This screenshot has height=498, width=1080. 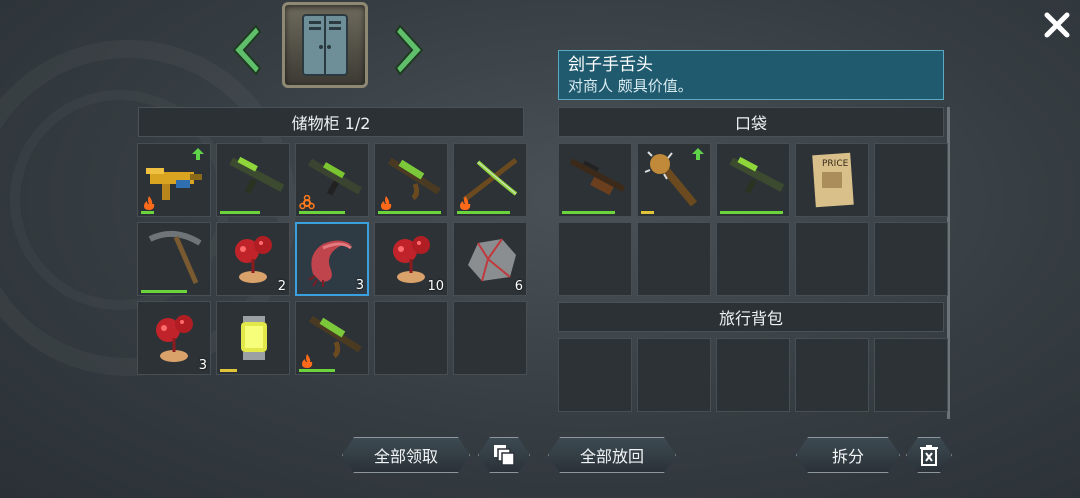 I want to click on storage-header: 储物柜 1/2, so click(x=331, y=122).